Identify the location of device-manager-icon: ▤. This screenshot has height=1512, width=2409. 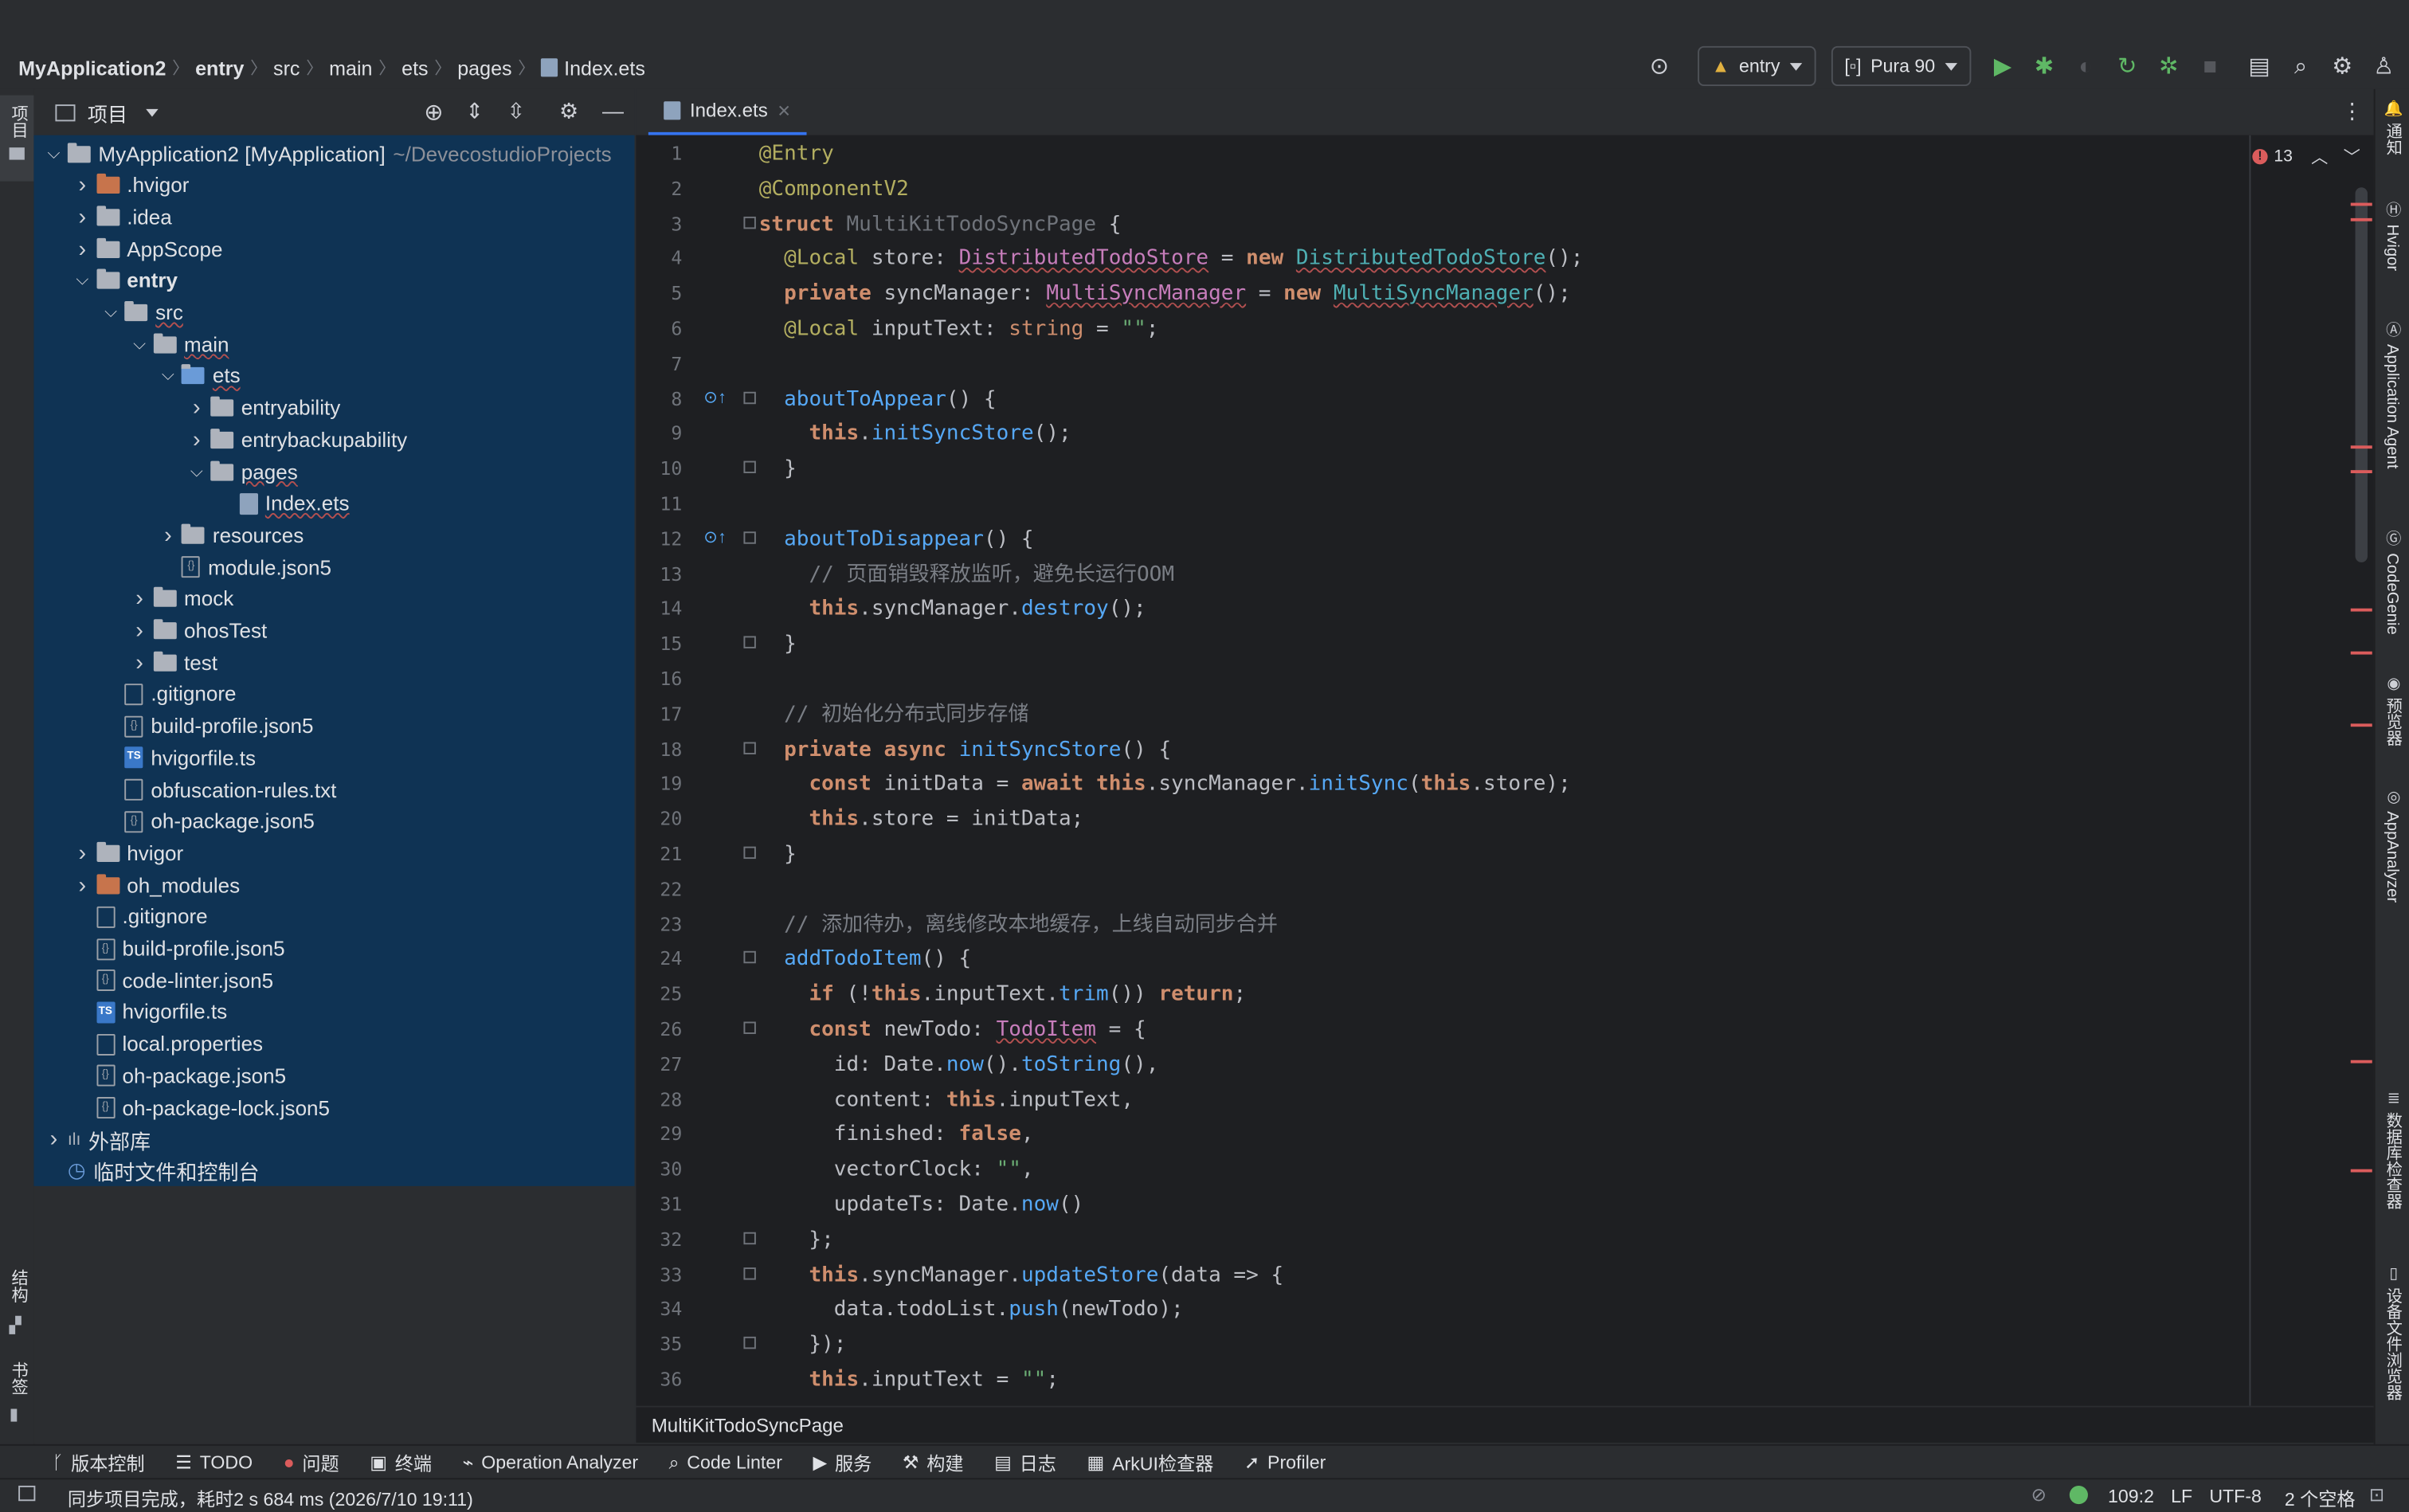
(2259, 66).